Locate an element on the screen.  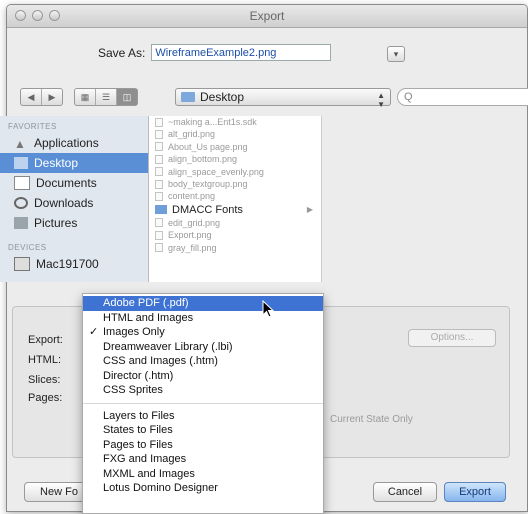
menu-item-css-sprites: CSS Sprites is located at coordinates (203, 390).